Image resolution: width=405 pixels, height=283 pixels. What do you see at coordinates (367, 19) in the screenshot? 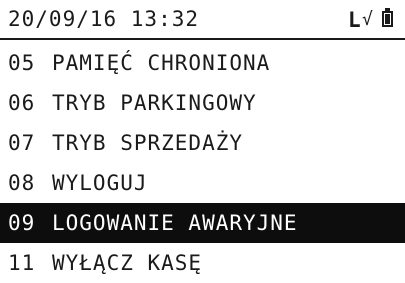
I see `check-icon: √` at bounding box center [367, 19].